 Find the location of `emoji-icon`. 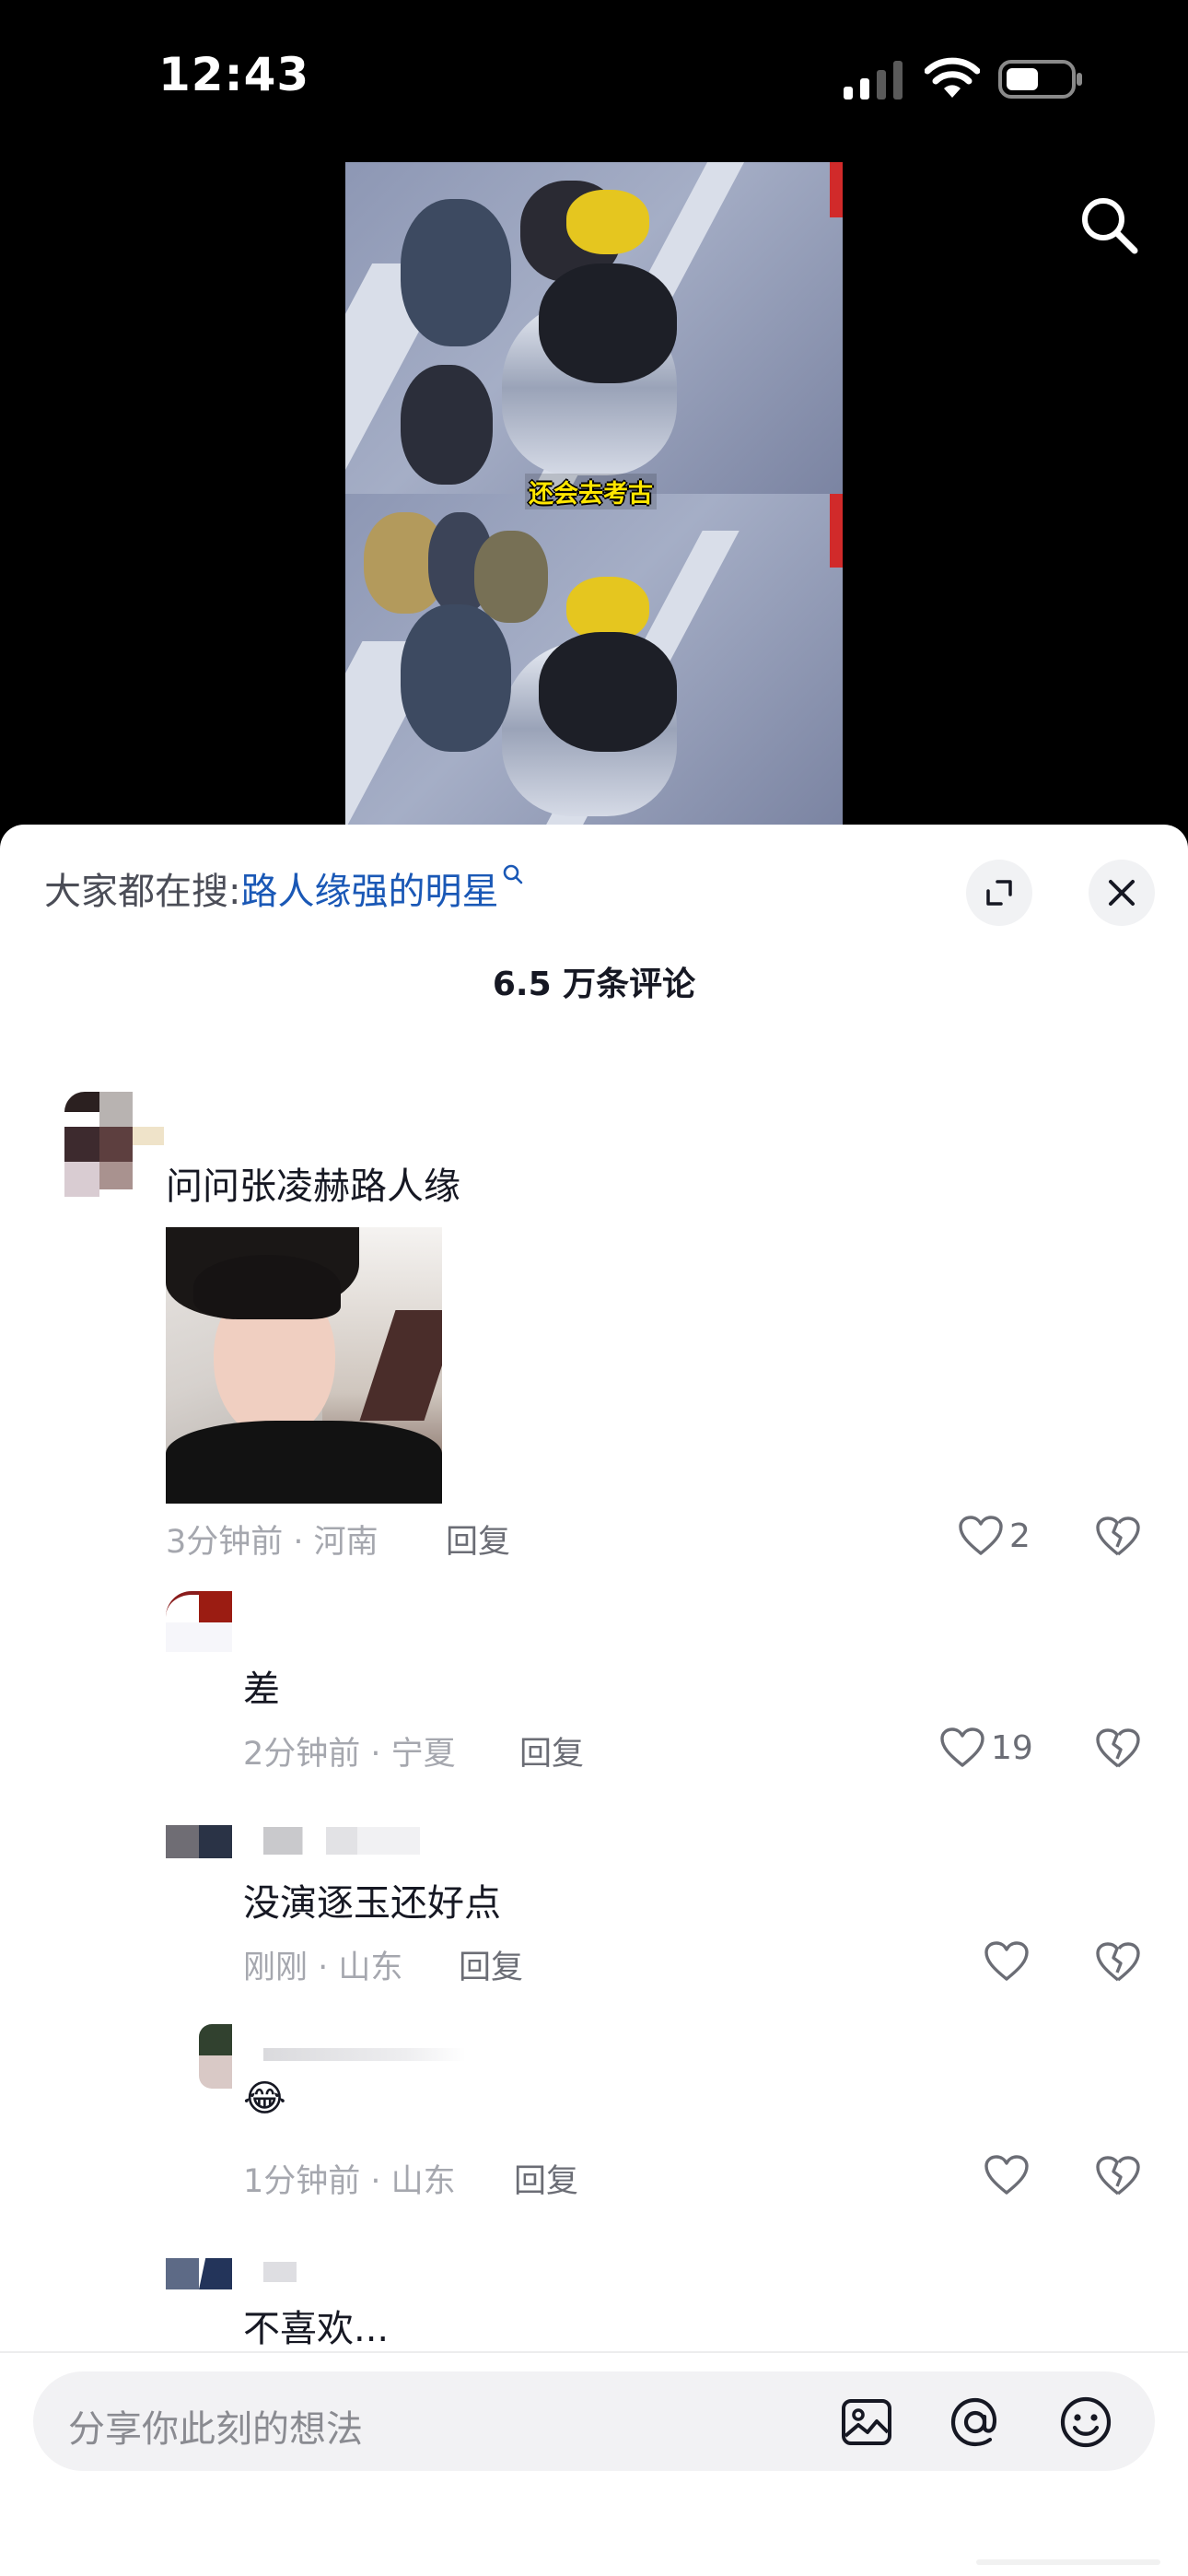

emoji-icon is located at coordinates (1085, 2422).